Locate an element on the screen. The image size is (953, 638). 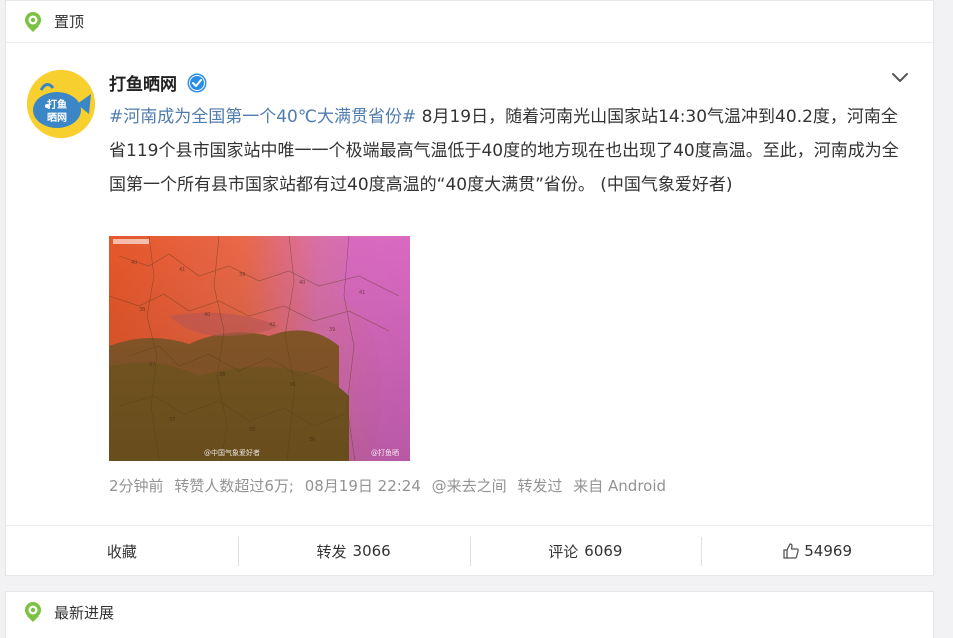
hashtag-link: #河南成为全国第一个40℃大满贯省份# is located at coordinates (262, 117).